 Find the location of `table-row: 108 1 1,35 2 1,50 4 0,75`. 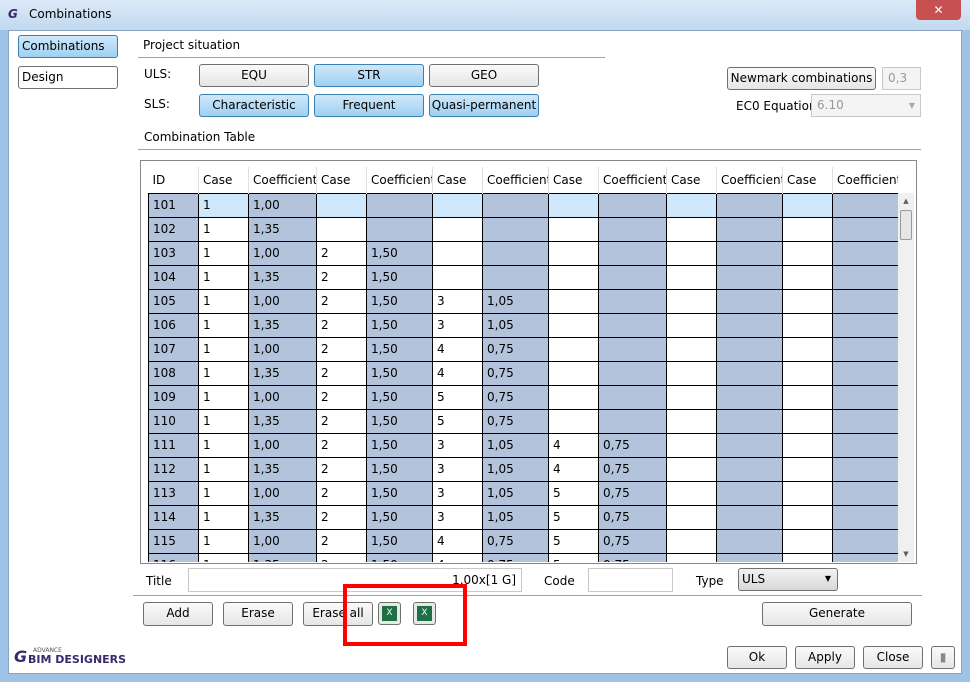

table-row: 108 1 1,35 2 1,50 4 0,75 is located at coordinates (523, 373).